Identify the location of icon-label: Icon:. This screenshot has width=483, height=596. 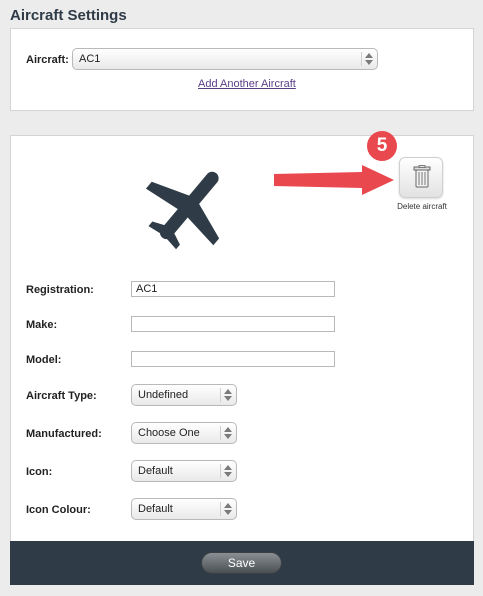
(39, 472).